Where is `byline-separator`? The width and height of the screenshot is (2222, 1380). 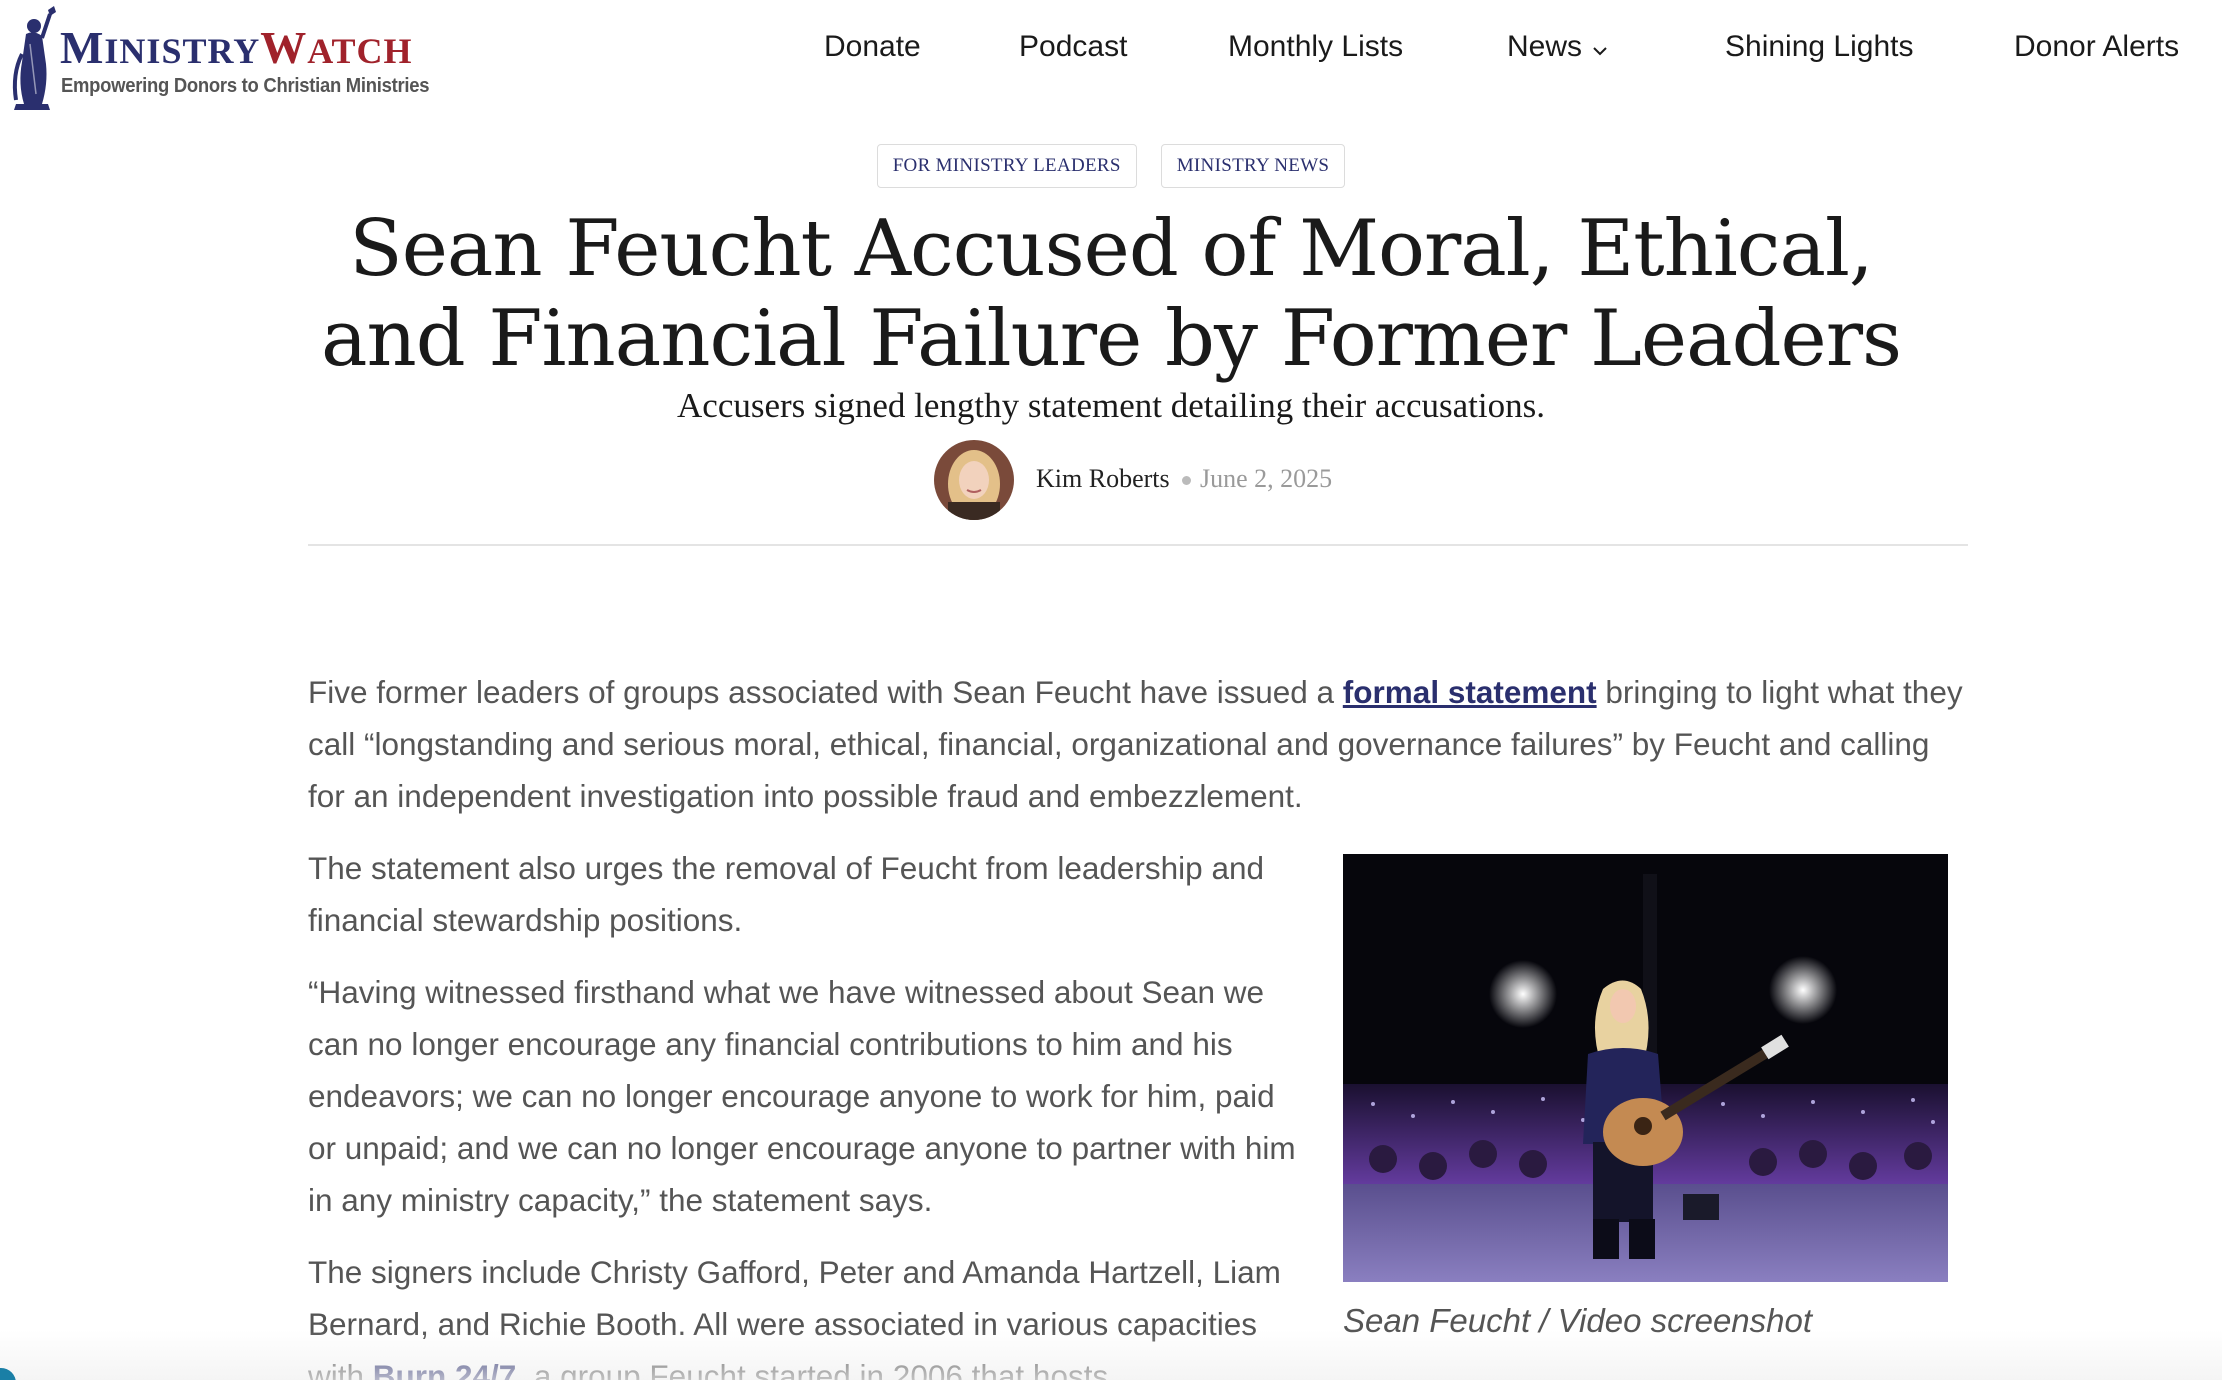
byline-separator is located at coordinates (1186, 480).